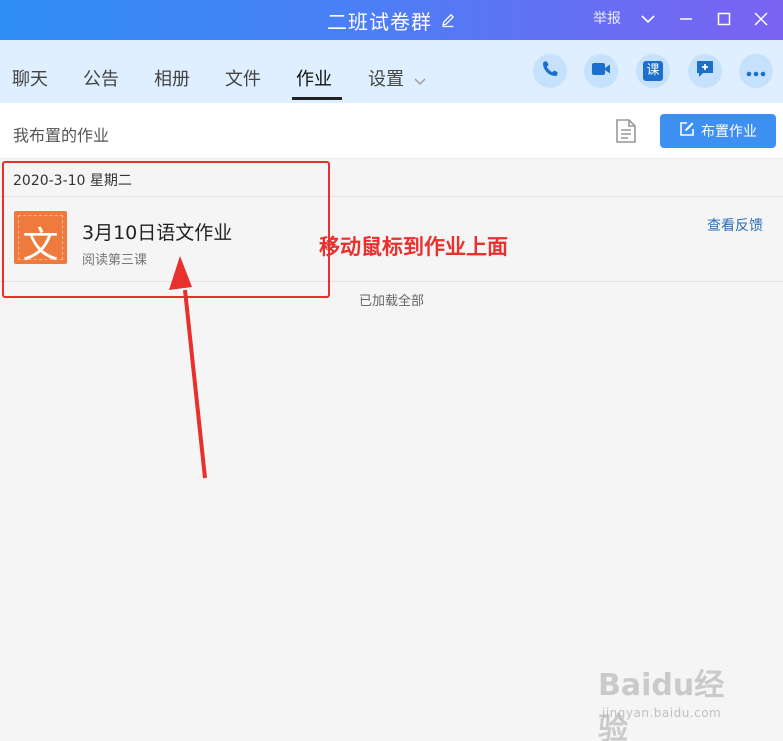 The image size is (783, 741). I want to click on baidu-watermark: Baidu经验 jingyan.baidu.com, so click(673, 700).